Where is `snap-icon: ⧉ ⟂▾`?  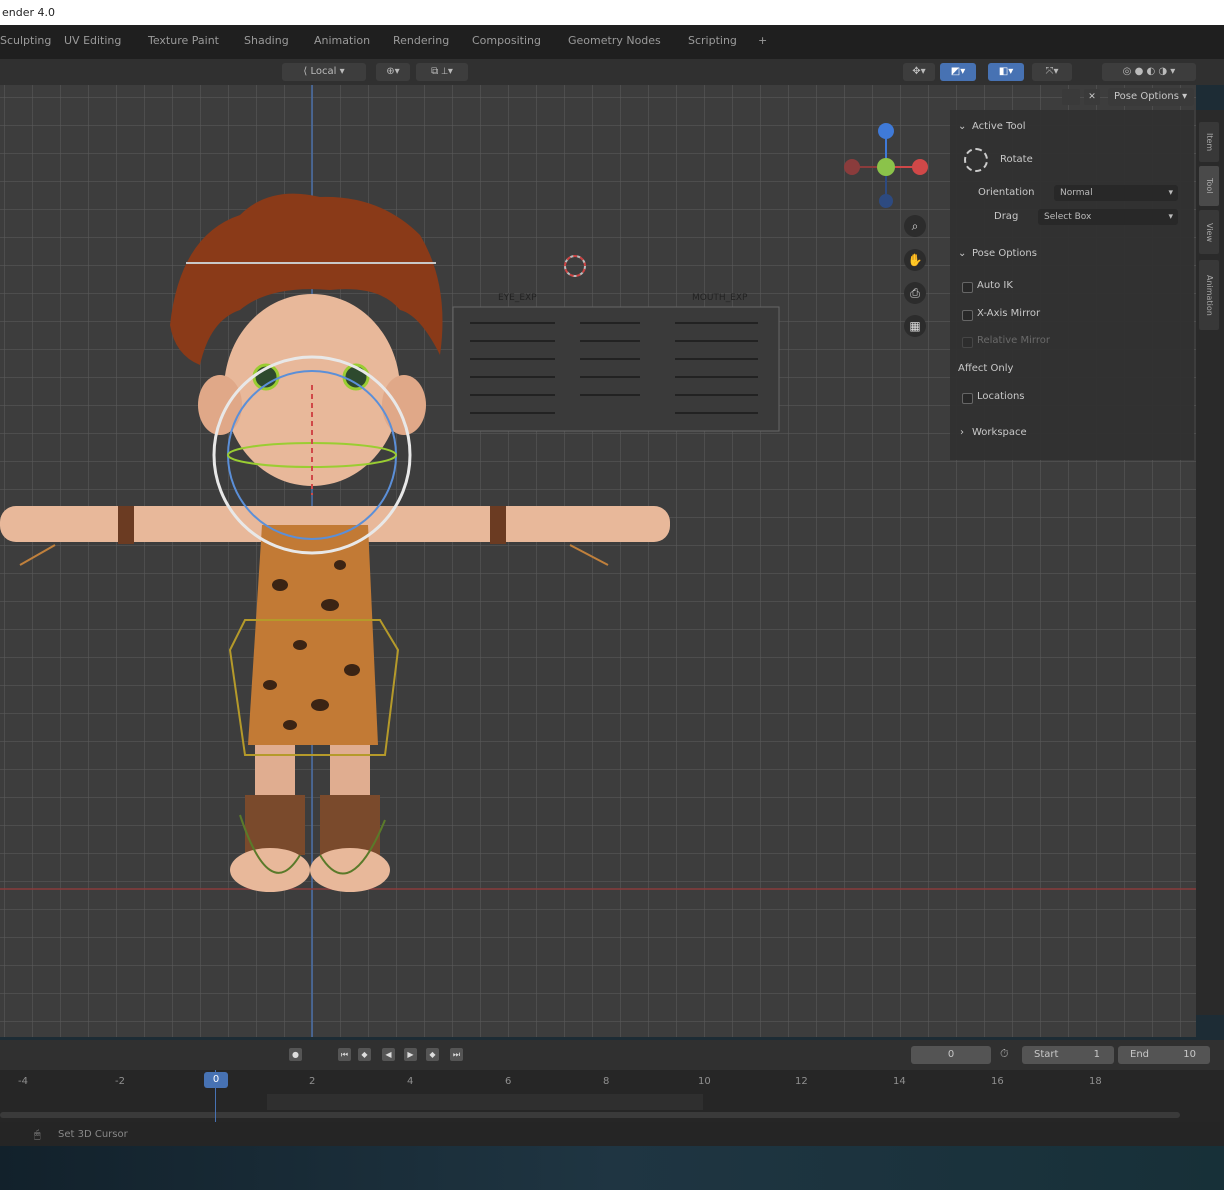
snap-icon: ⧉ ⟂▾ is located at coordinates (442, 71).